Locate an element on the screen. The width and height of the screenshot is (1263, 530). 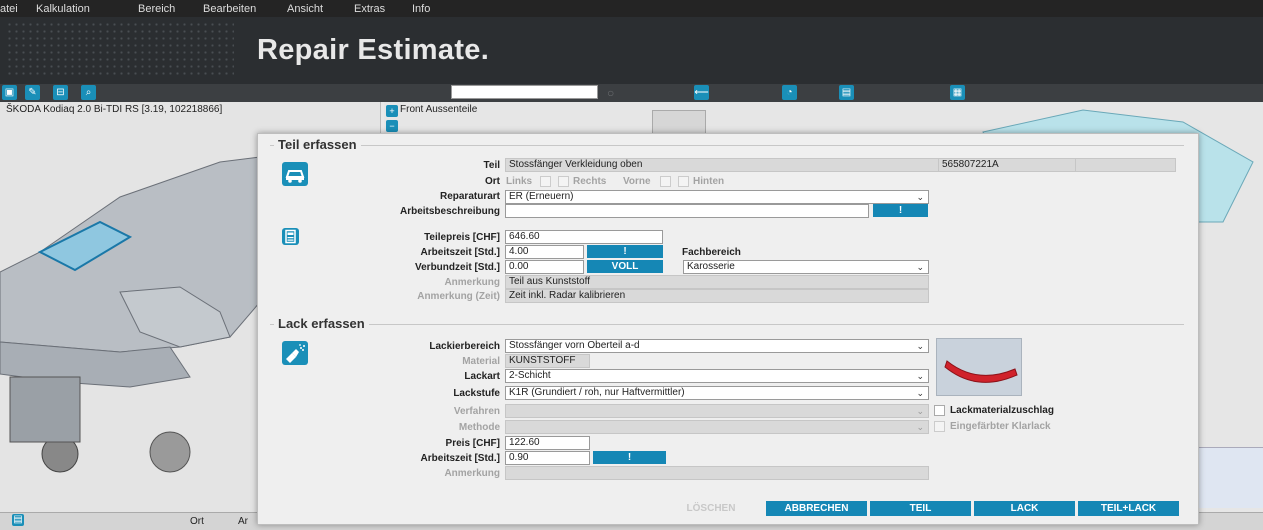
lackstufe-label: Lackstufe is located at coordinates (476, 393).